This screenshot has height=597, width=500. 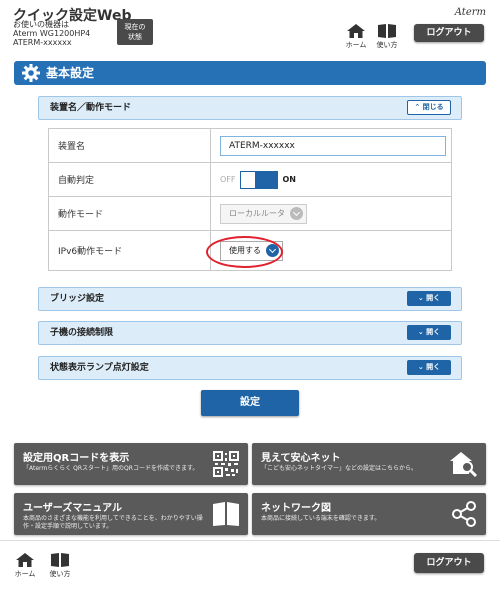 What do you see at coordinates (31, 73) in the screenshot?
I see `gear-icon` at bounding box center [31, 73].